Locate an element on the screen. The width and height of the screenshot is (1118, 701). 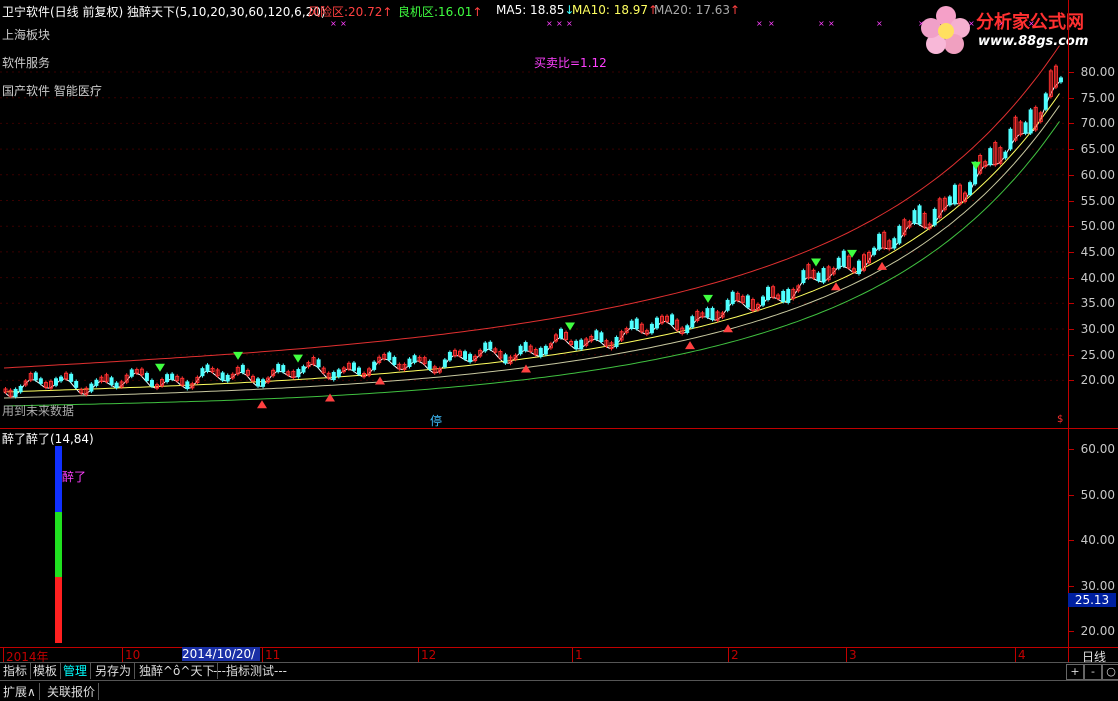
risk-readout: 风险区:20.72↑ is located at coordinates (350, 11).